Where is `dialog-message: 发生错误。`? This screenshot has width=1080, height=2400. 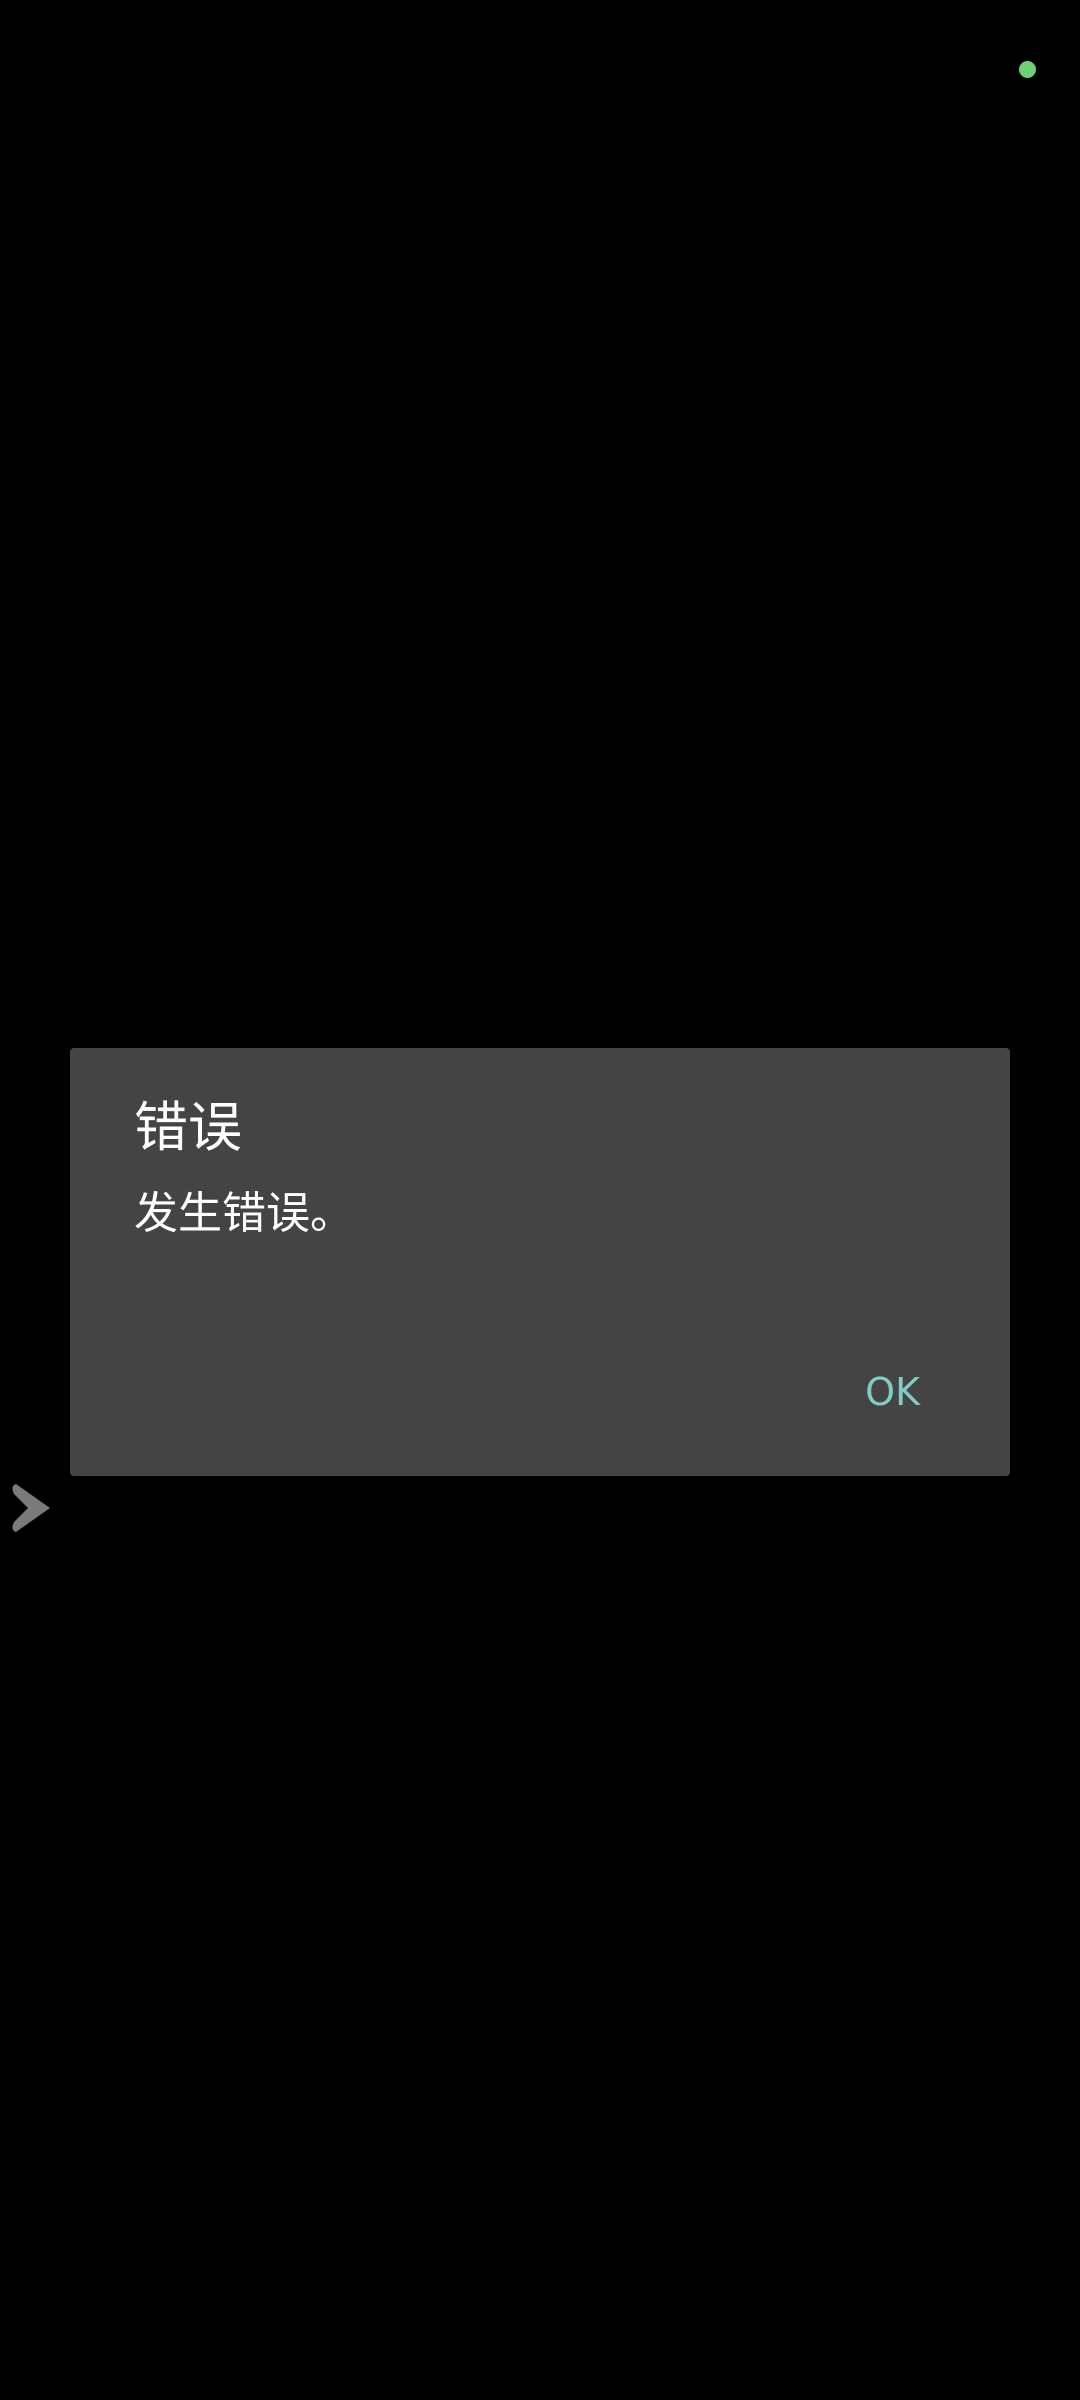 dialog-message: 发生错误。 is located at coordinates (244, 1213).